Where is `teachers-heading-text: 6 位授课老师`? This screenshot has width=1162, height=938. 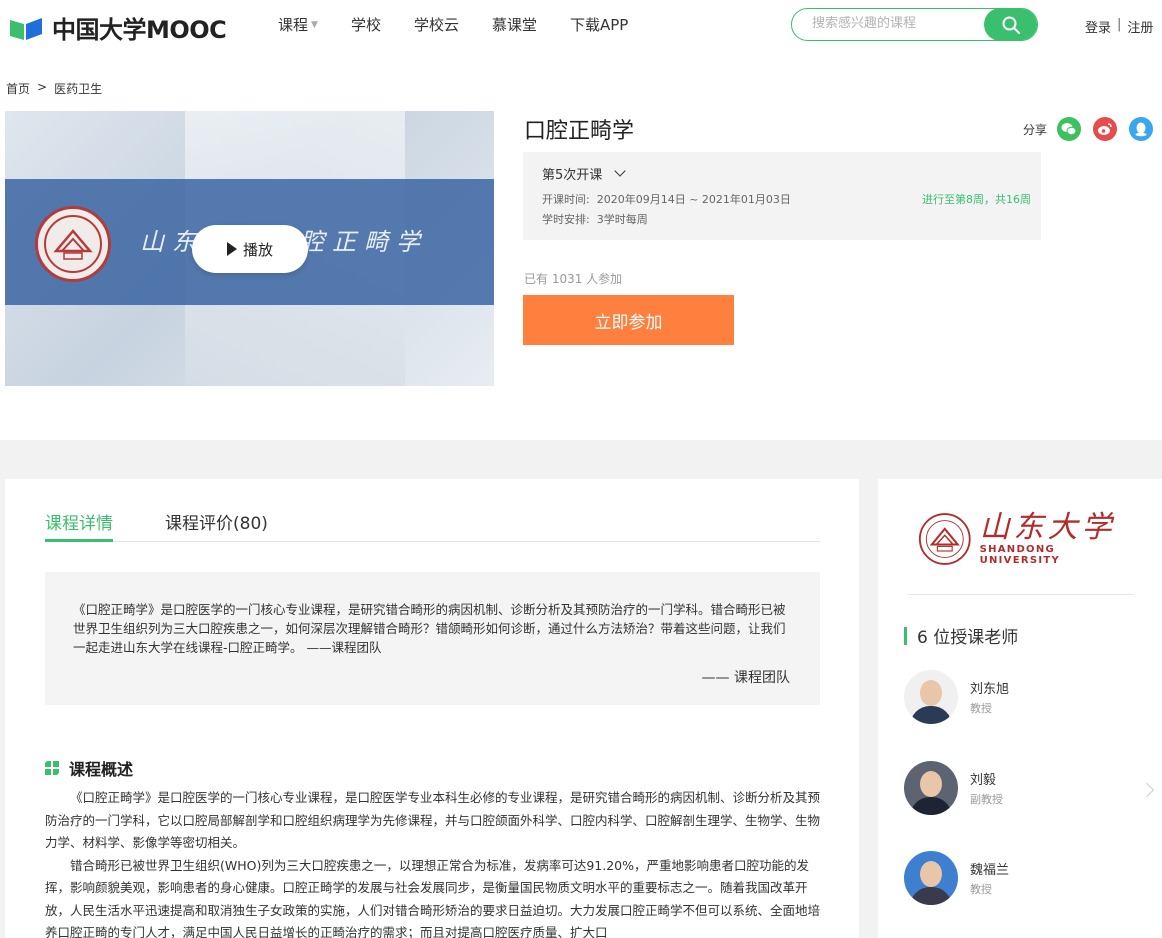 teachers-heading-text: 6 位授课老师 is located at coordinates (968, 638).